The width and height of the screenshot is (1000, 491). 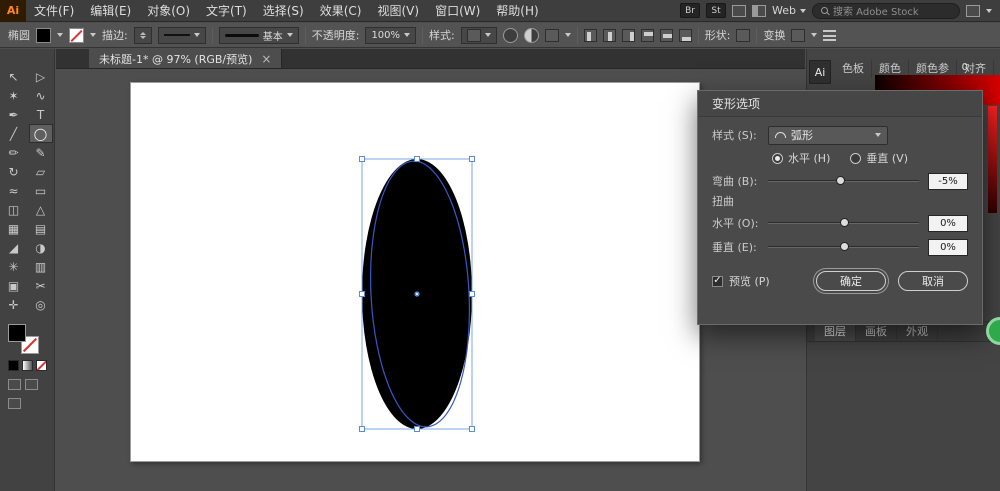 What do you see at coordinates (973, 10) in the screenshot?
I see `grid-icon` at bounding box center [973, 10].